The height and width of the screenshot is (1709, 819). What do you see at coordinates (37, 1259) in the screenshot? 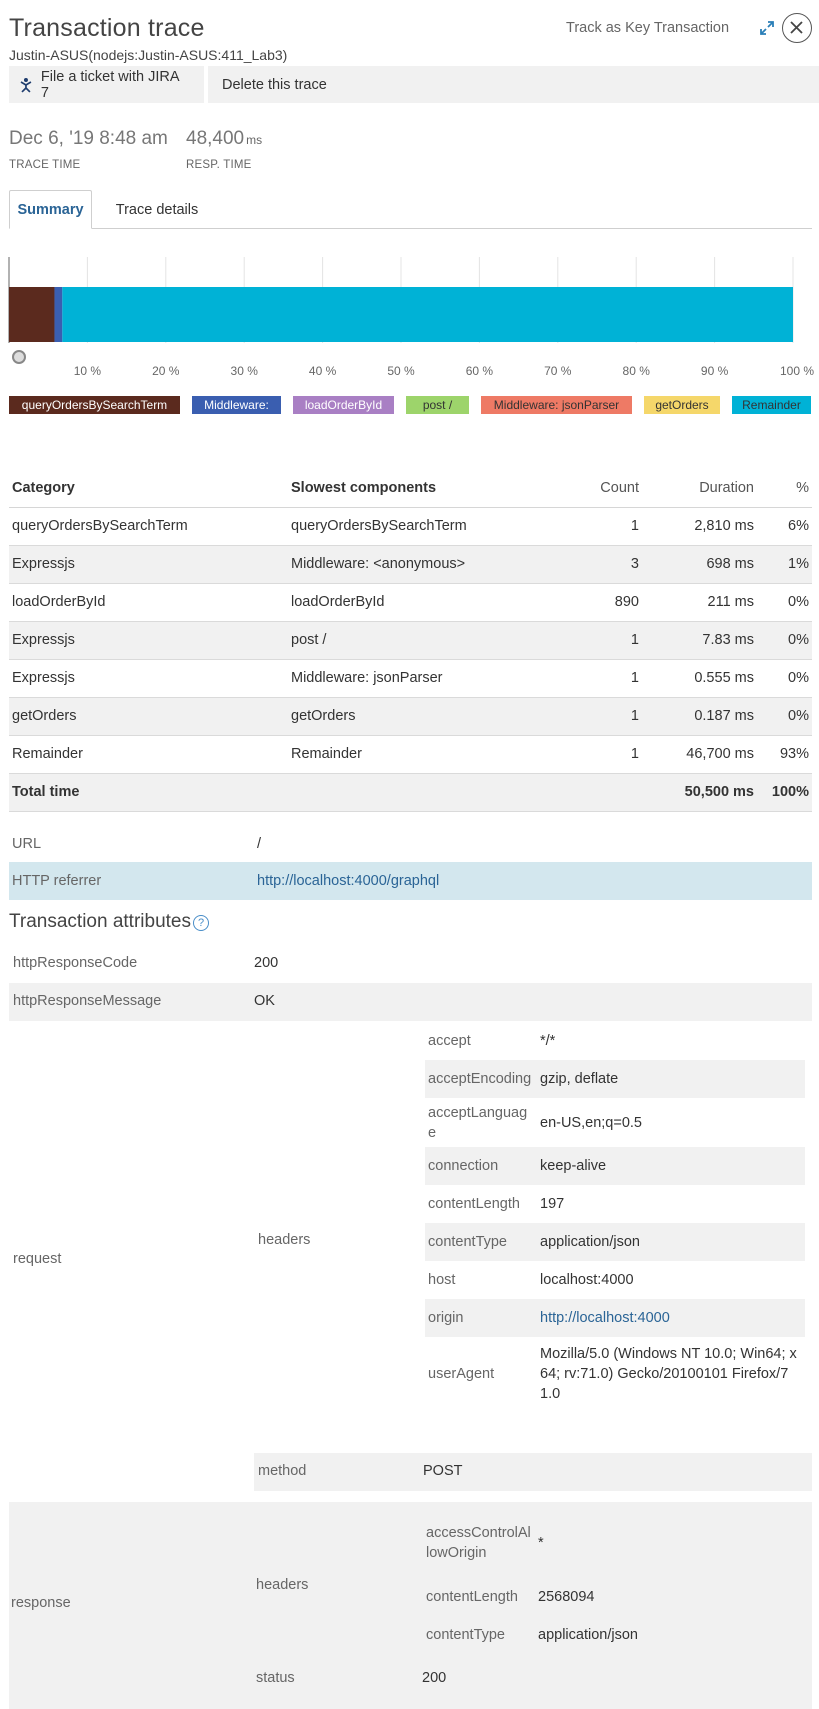
I see `request-label: request` at bounding box center [37, 1259].